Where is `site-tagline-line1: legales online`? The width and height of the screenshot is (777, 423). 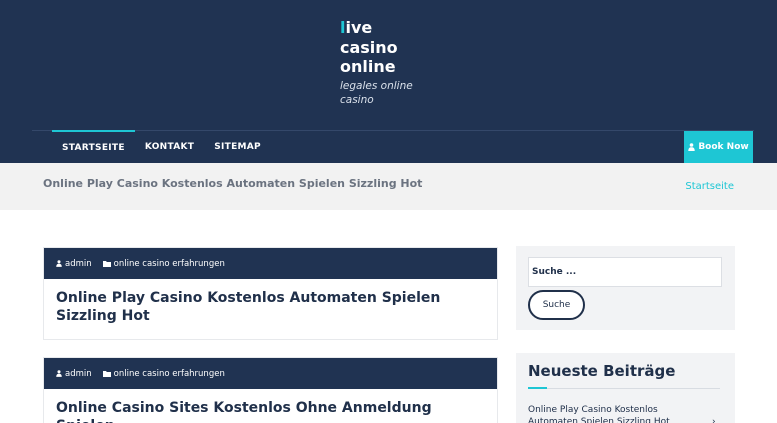
site-tagline-line1: legales online is located at coordinates (376, 85).